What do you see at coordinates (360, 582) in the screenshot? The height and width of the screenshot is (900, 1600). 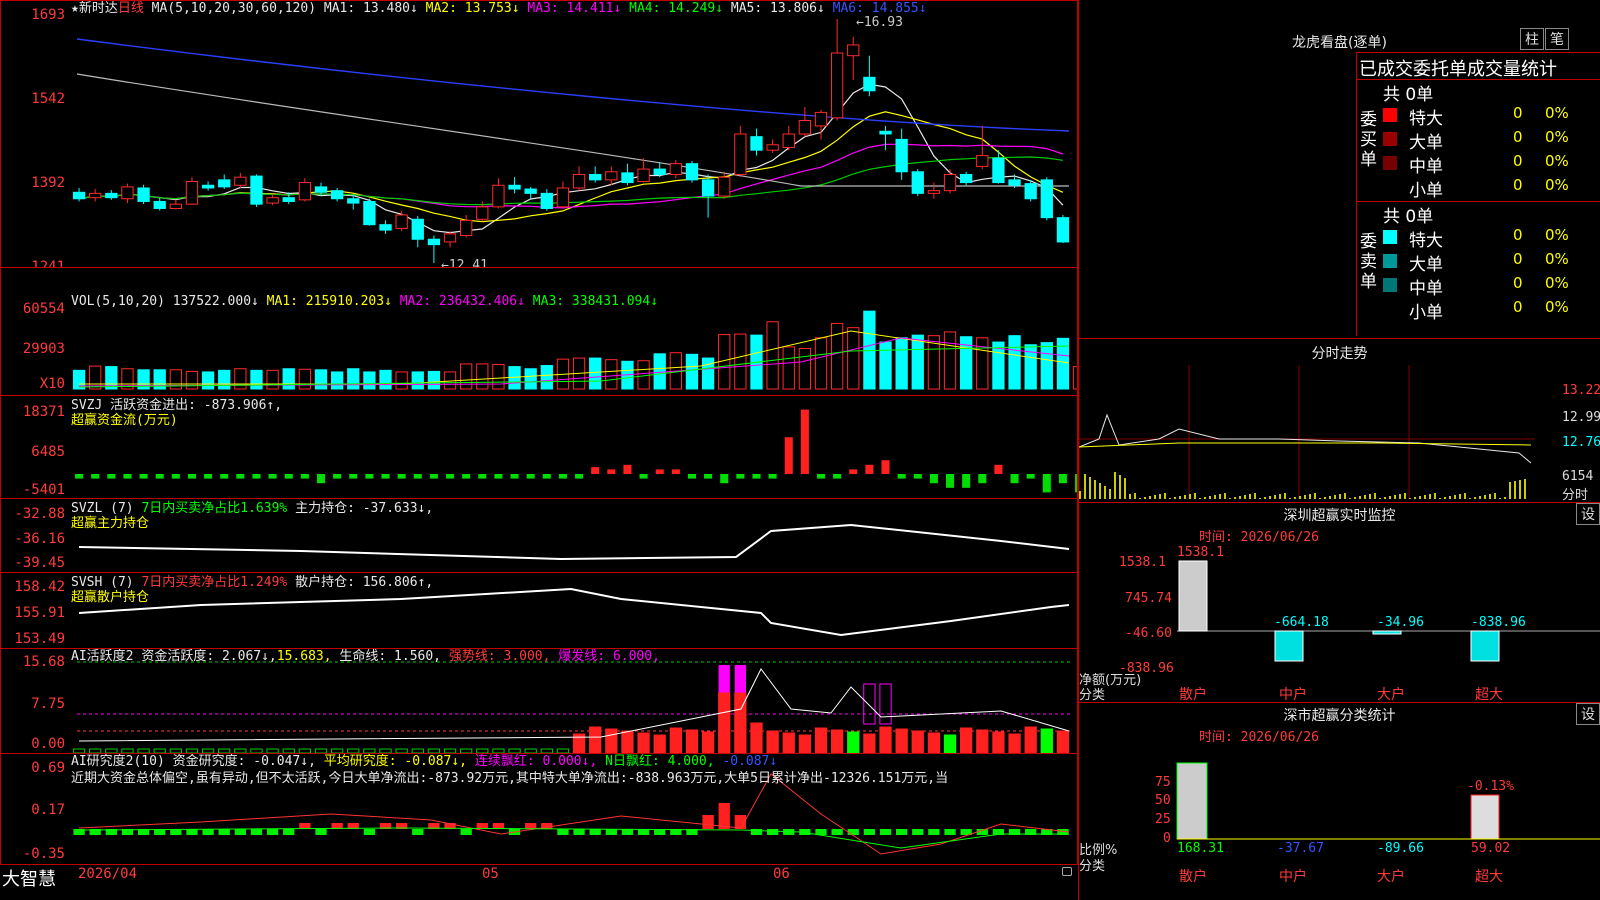 I see `svsh-value: 散户持仓: 156.806↑,` at bounding box center [360, 582].